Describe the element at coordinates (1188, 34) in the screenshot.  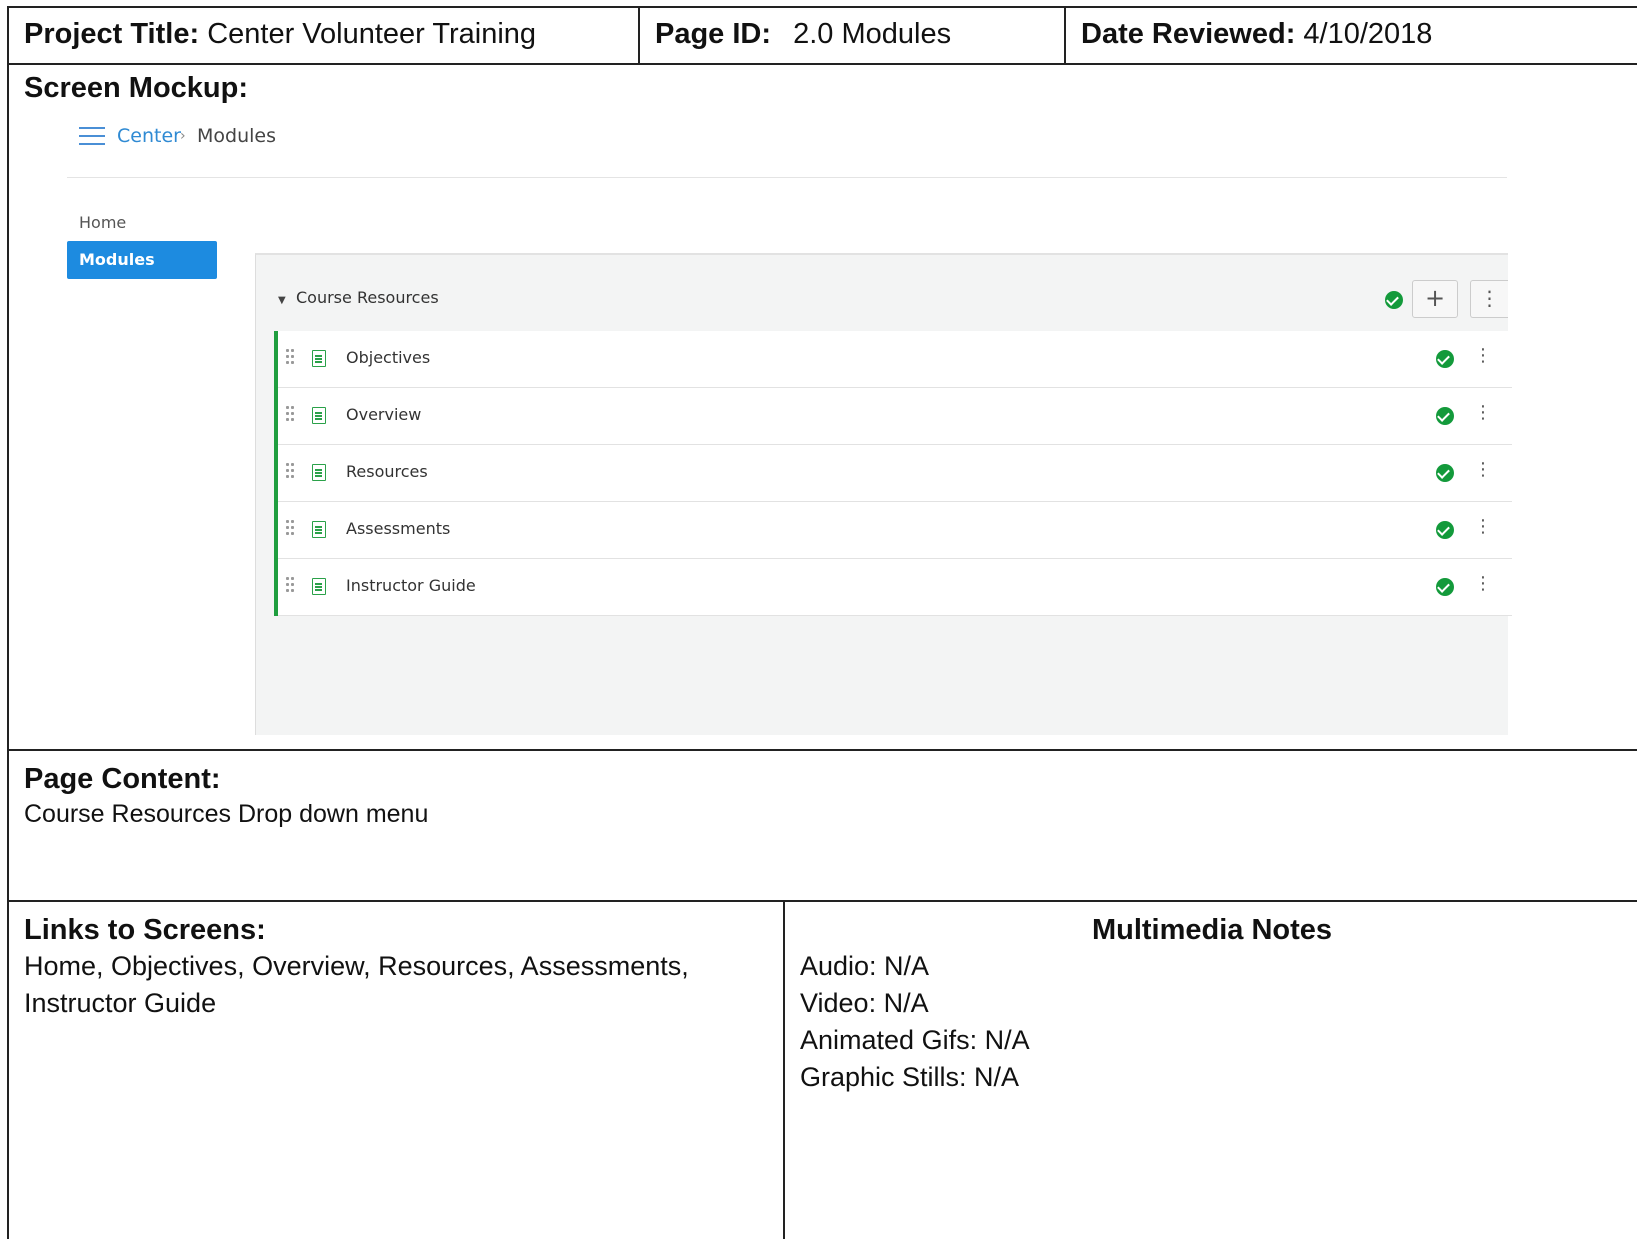
I see `date-reviewed-label: Date Reviewed:` at that location.